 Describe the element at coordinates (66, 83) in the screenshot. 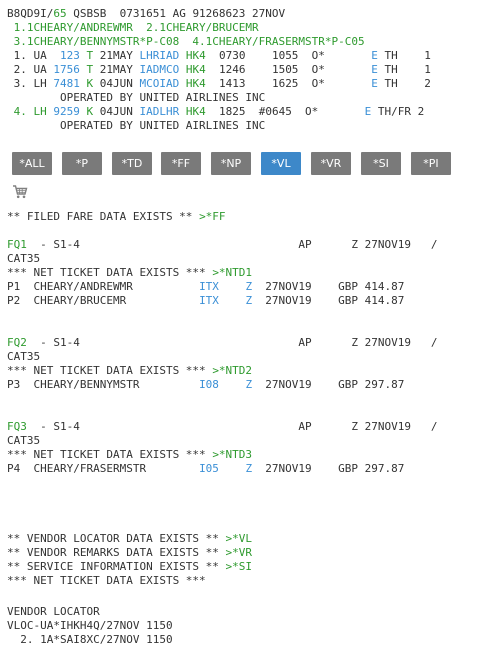

I see `flight-number: 7481` at that location.